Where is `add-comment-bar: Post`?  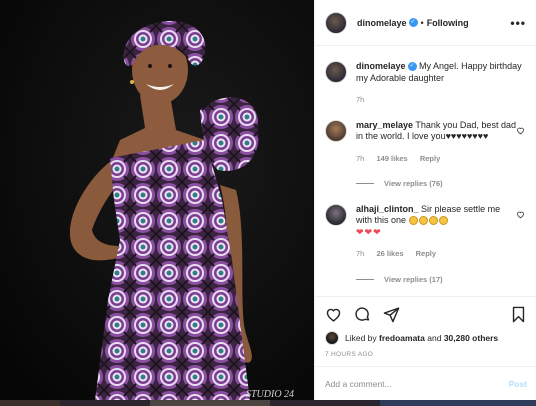 add-comment-bar: Post is located at coordinates (425, 383).